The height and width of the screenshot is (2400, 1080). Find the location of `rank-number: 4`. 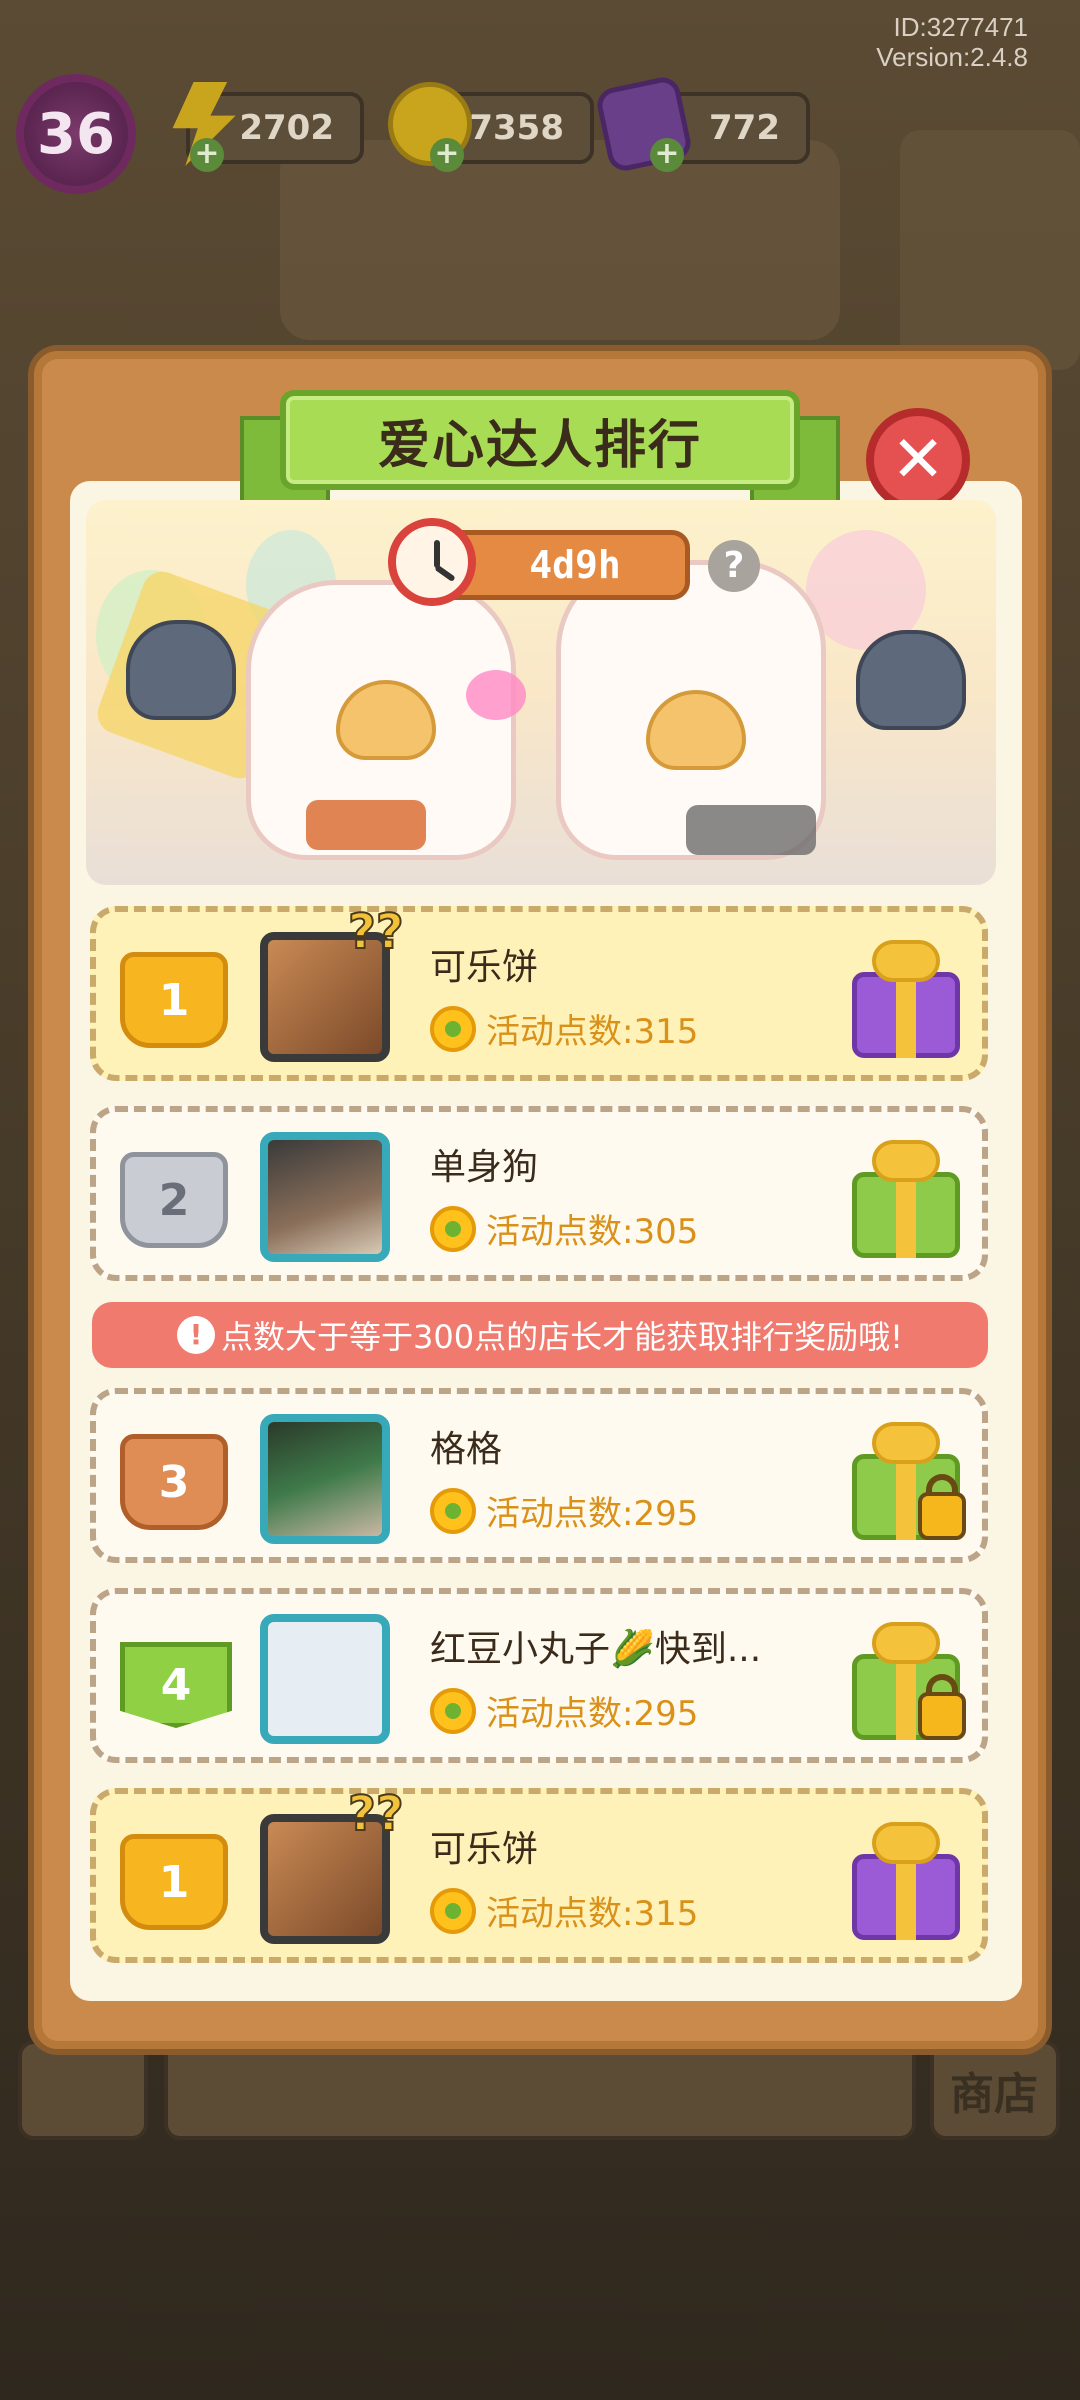

rank-number: 4 is located at coordinates (176, 1685).